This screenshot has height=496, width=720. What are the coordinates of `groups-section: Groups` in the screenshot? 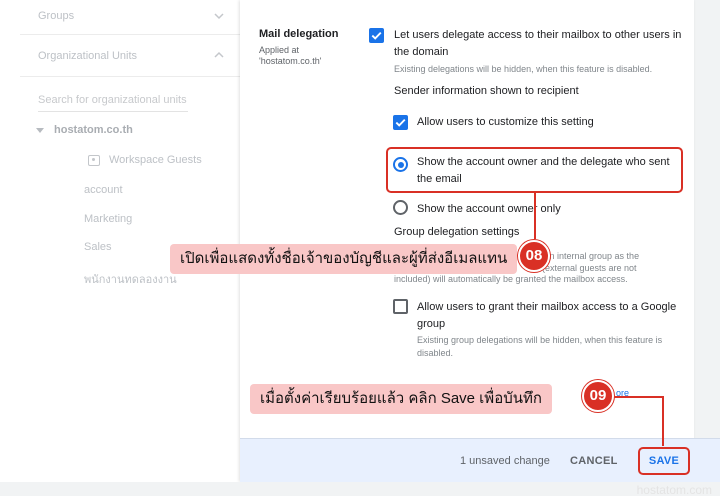 It's located at (56, 16).